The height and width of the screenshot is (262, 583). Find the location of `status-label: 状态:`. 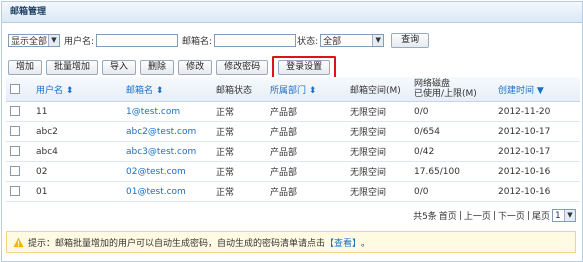

status-label: 状态: is located at coordinates (308, 41).